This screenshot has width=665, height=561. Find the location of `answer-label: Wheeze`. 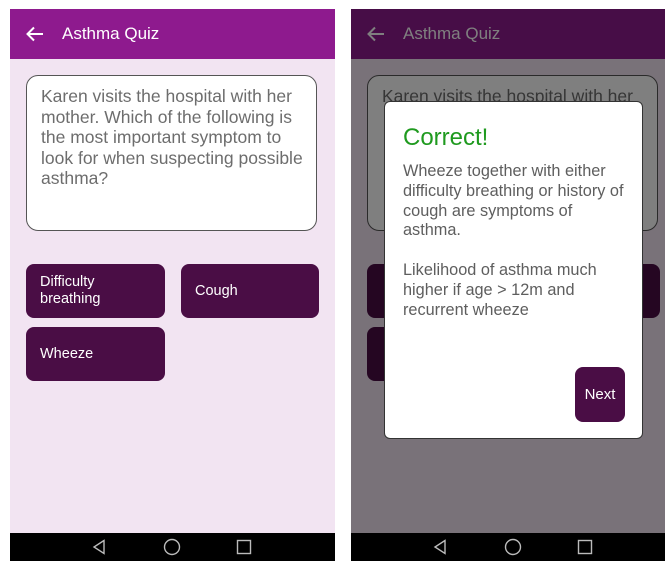

answer-label: Wheeze is located at coordinates (67, 353).